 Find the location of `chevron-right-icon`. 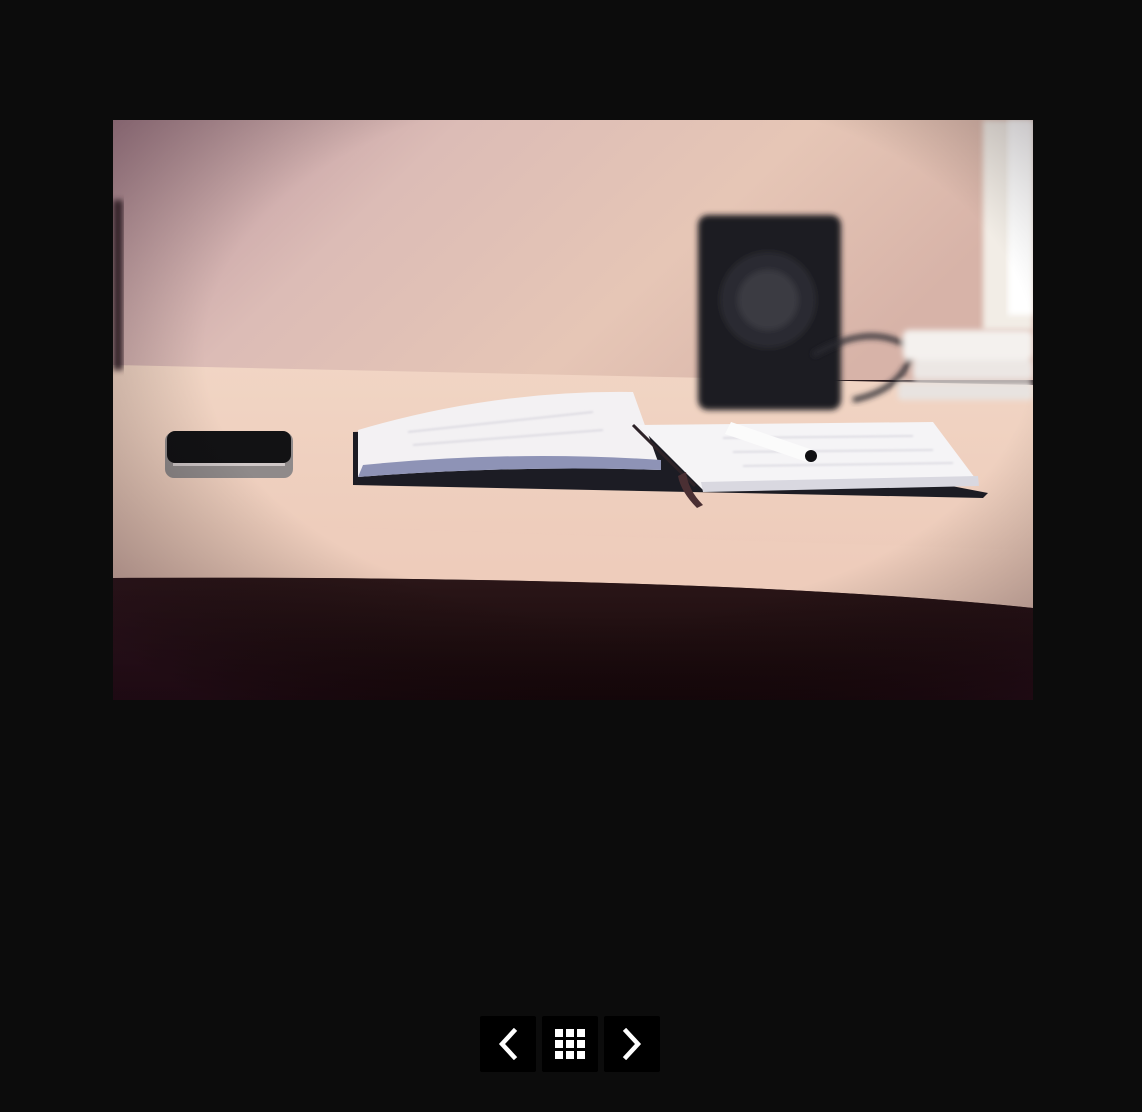

chevron-right-icon is located at coordinates (632, 1044).